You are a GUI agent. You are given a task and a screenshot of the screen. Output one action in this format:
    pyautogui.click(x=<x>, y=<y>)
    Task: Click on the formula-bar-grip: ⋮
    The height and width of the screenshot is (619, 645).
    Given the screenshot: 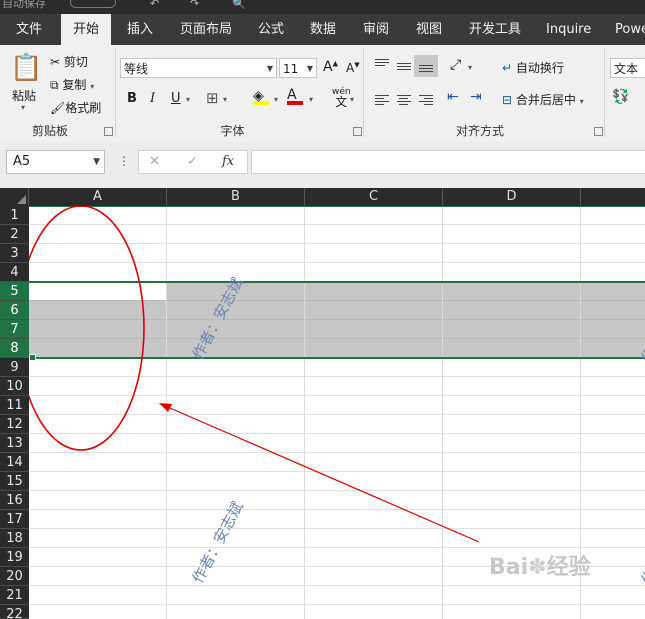 What is the action you would take?
    pyautogui.click(x=124, y=161)
    